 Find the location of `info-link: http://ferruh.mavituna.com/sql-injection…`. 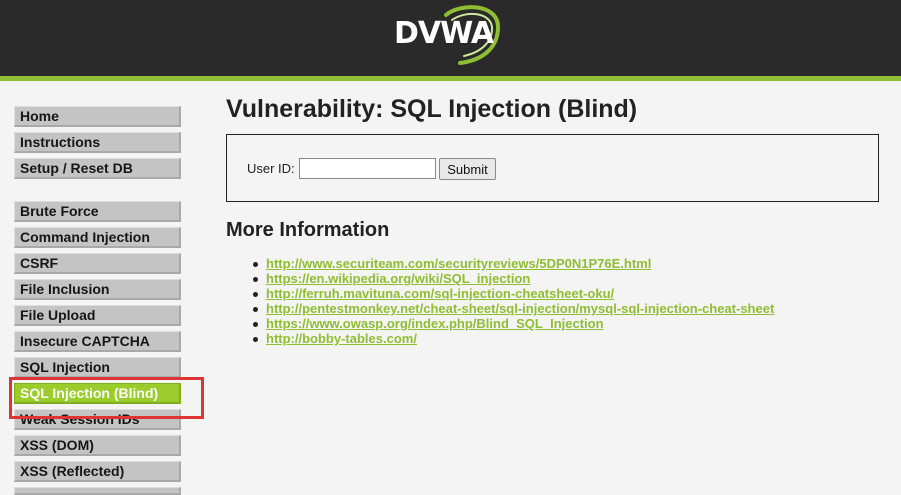

info-link: http://ferruh.mavituna.com/sql-injection… is located at coordinates (440, 293).